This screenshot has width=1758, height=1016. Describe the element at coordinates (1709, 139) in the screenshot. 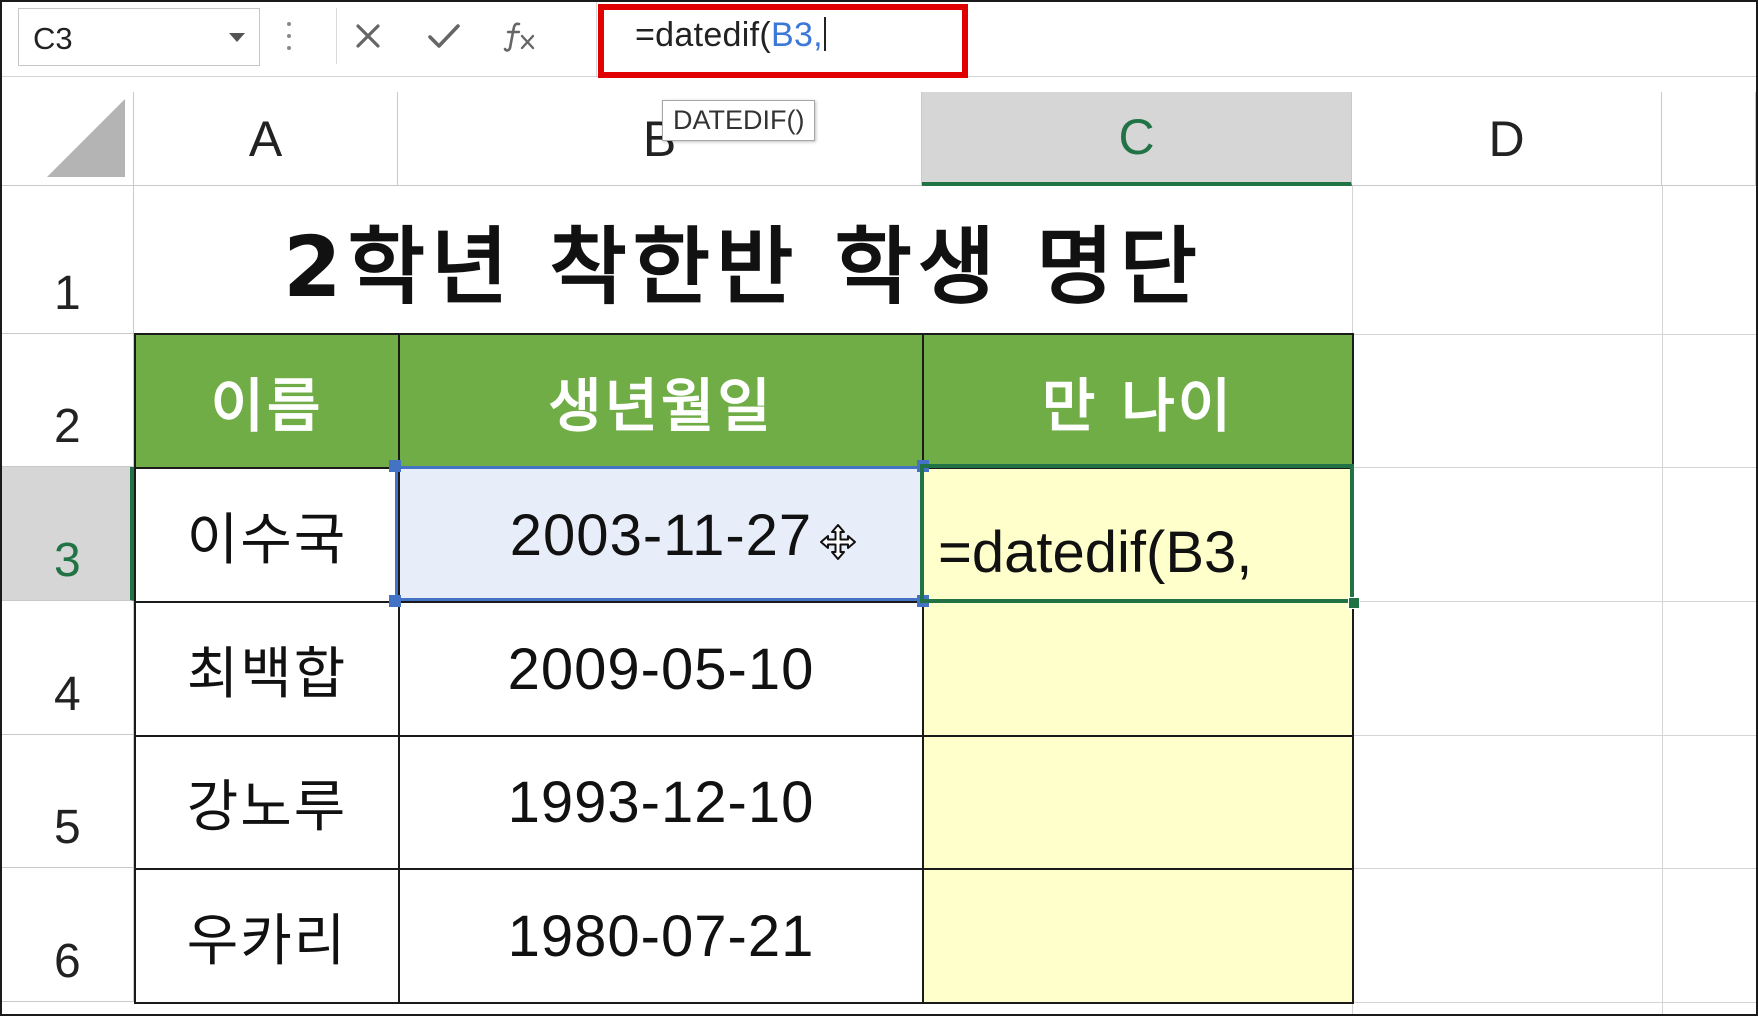

I see `column-header-e` at that location.